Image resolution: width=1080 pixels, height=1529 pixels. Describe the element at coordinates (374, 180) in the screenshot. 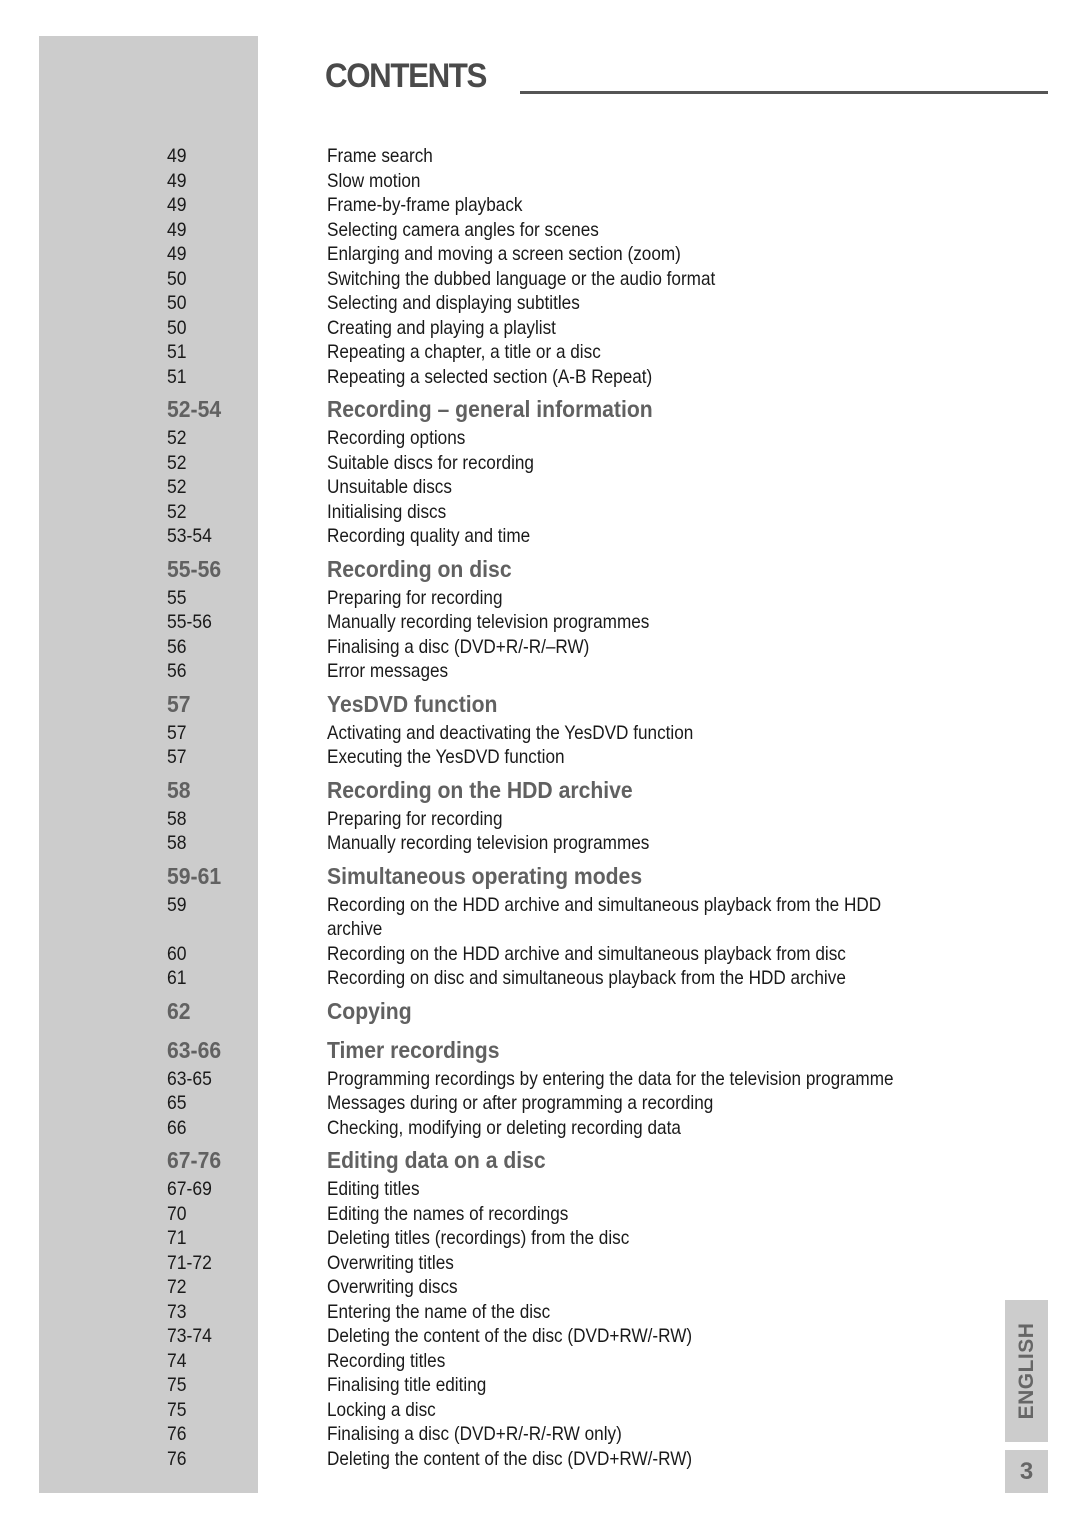

I see `toc-entry-title: Slow motion` at that location.